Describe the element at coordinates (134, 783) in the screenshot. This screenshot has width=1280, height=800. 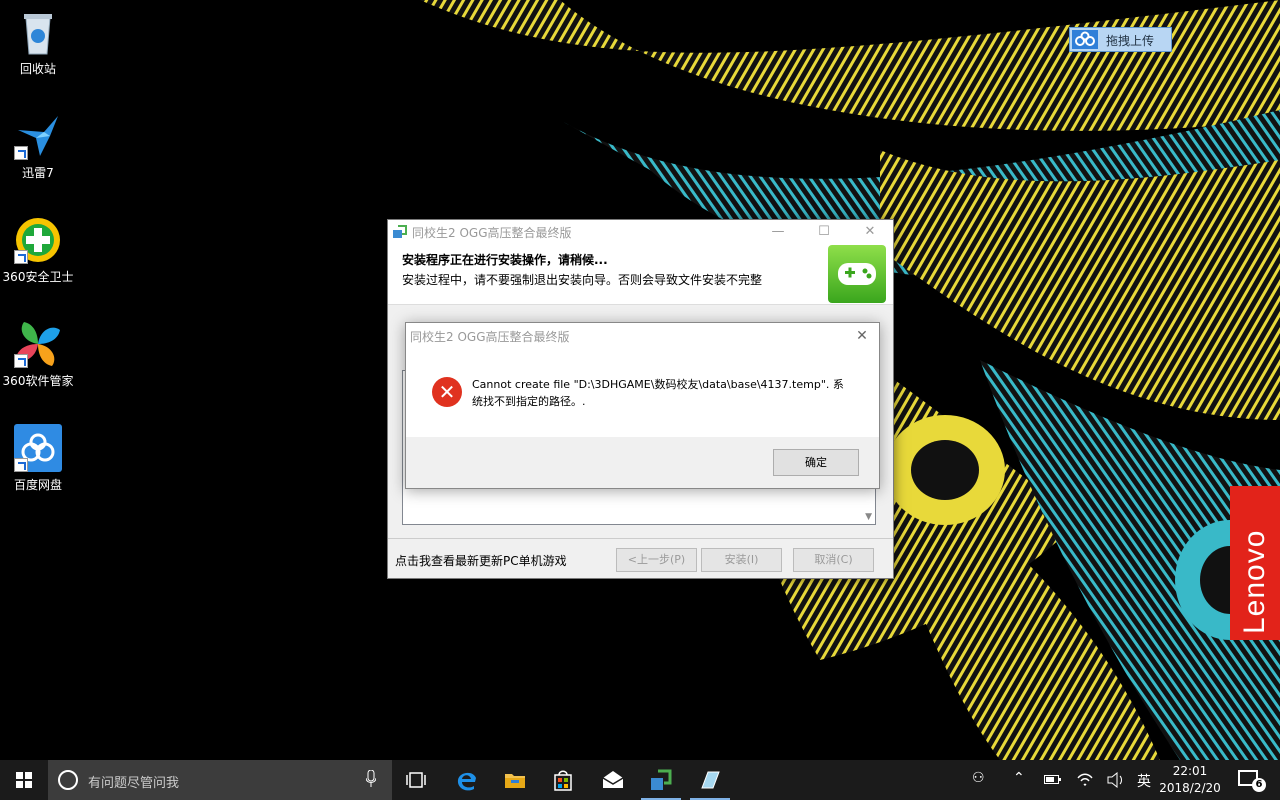
I see `search-placeholder: 有问题尽管问我` at that location.